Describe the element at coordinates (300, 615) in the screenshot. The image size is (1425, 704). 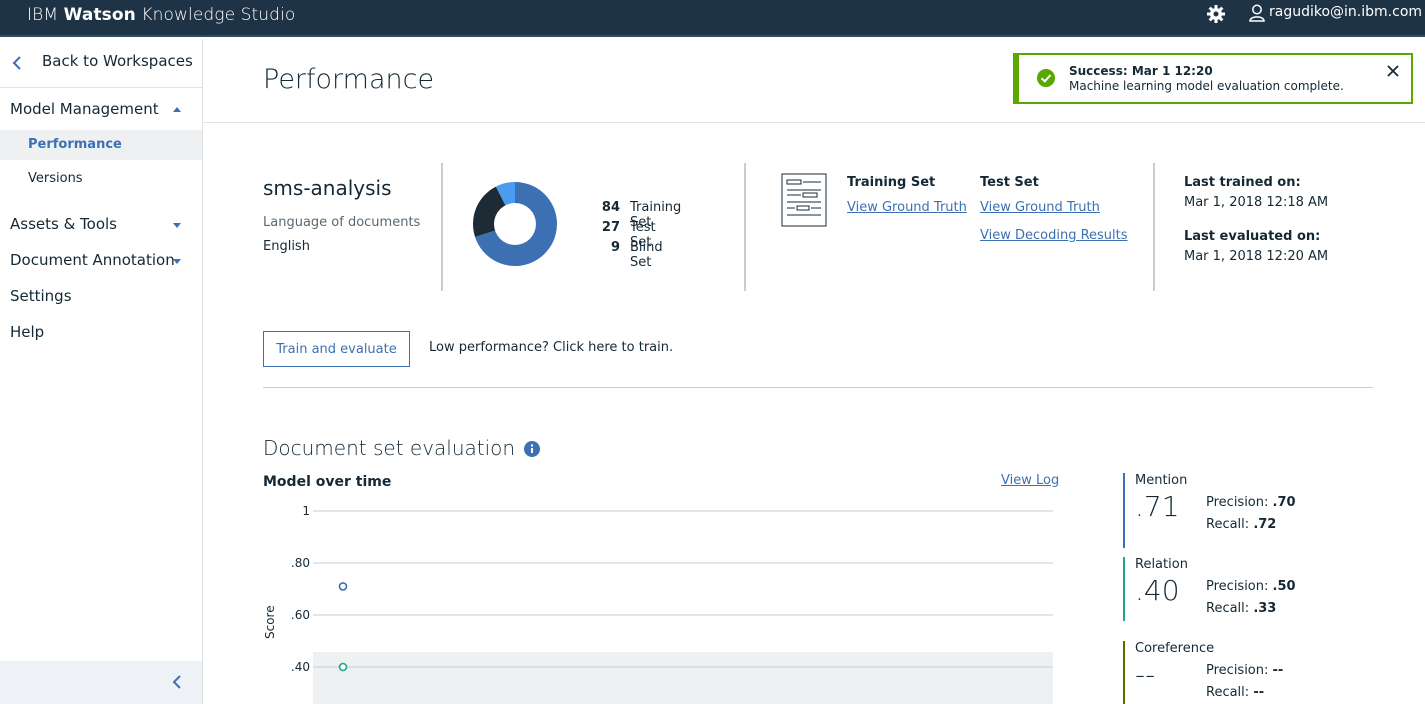
I see `y-tick-label: .60` at that location.